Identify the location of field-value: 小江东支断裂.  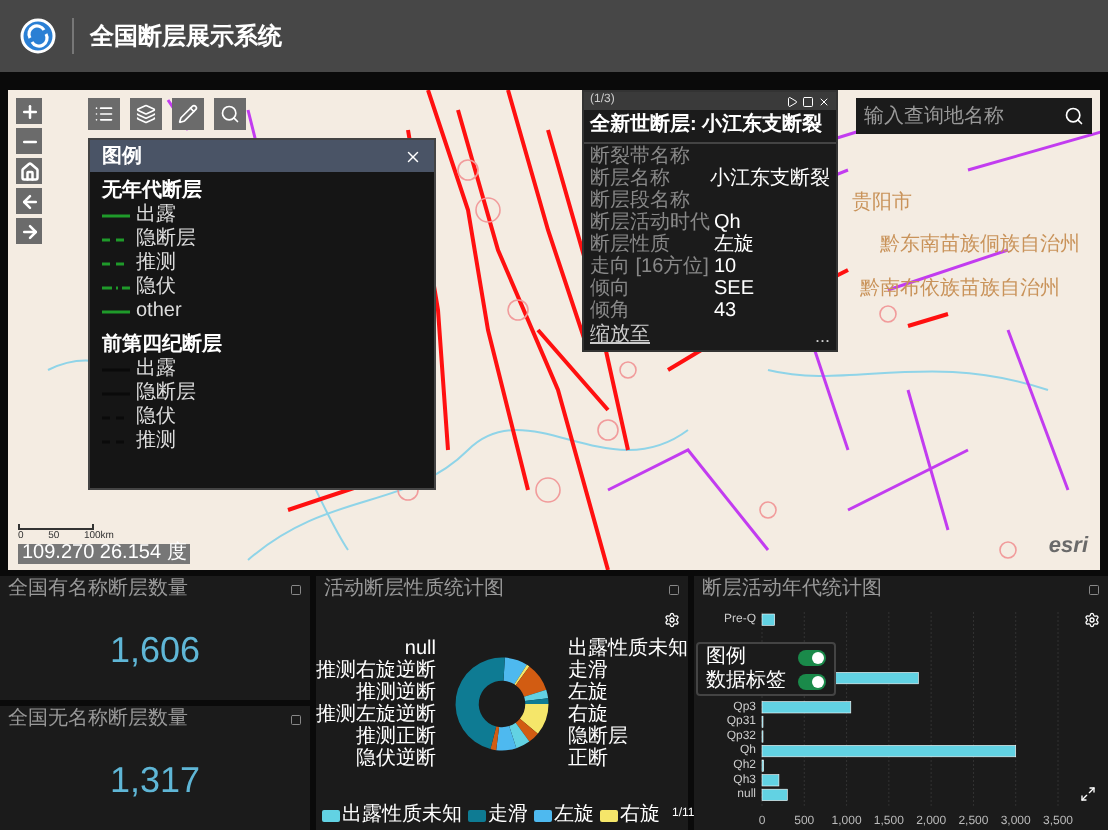
(770, 179).